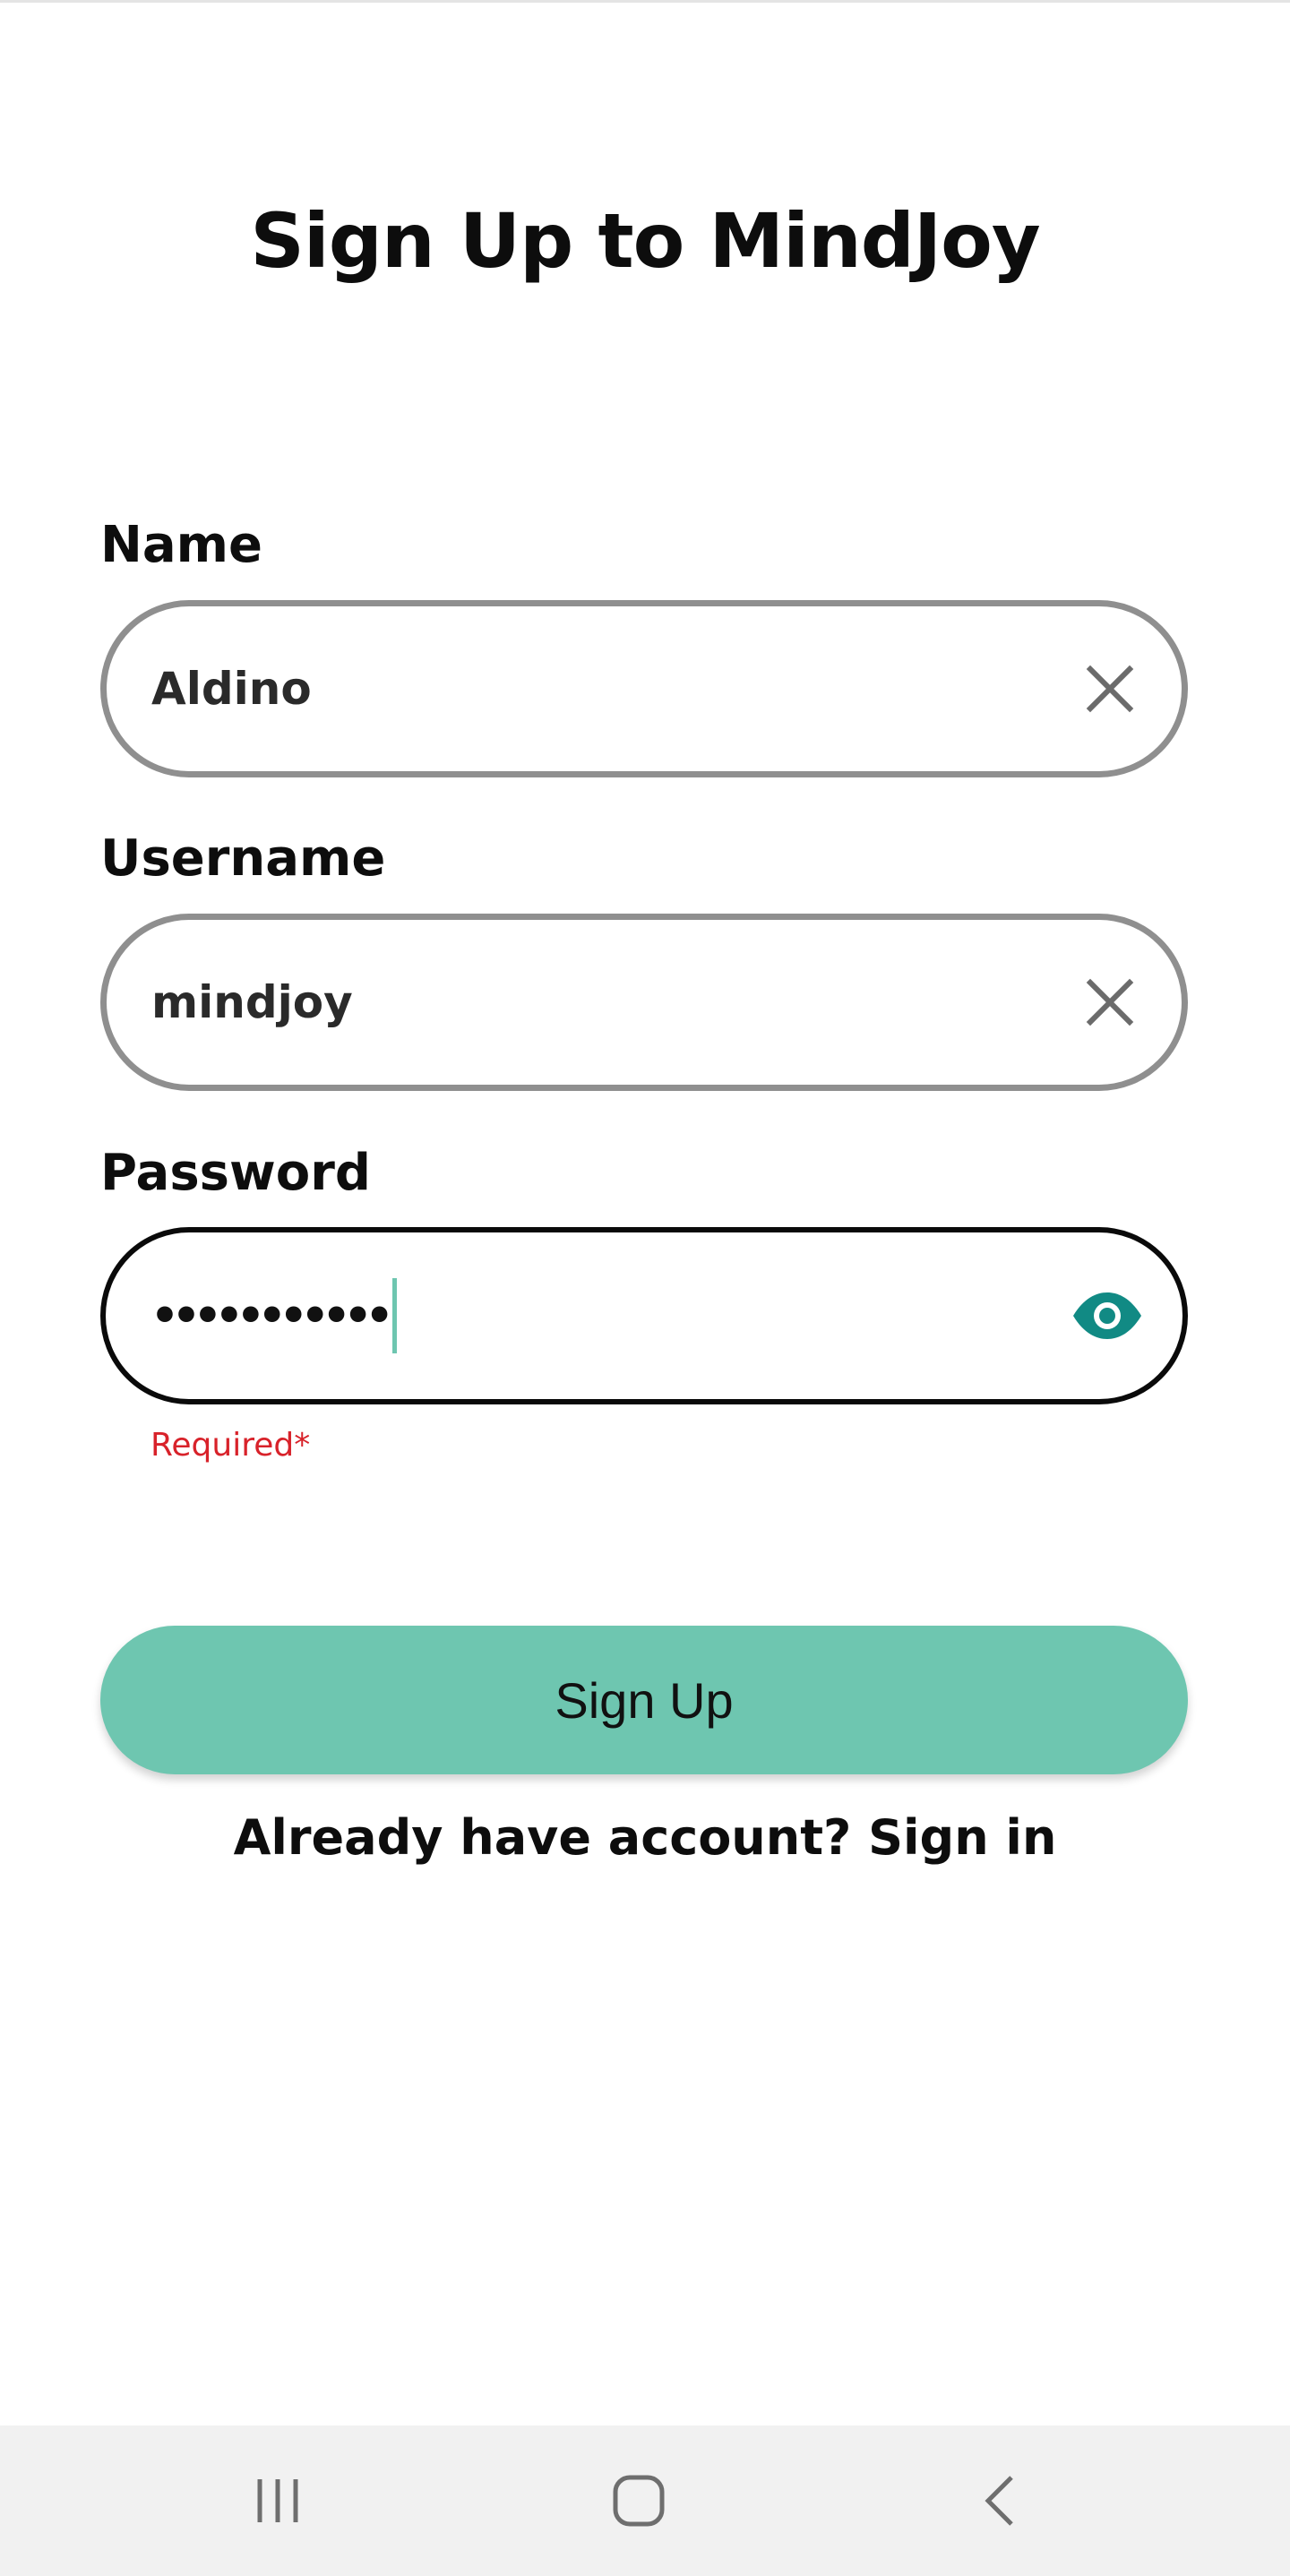 Image resolution: width=1290 pixels, height=2576 pixels. What do you see at coordinates (235, 1173) in the screenshot?
I see `password-label: Password` at bounding box center [235, 1173].